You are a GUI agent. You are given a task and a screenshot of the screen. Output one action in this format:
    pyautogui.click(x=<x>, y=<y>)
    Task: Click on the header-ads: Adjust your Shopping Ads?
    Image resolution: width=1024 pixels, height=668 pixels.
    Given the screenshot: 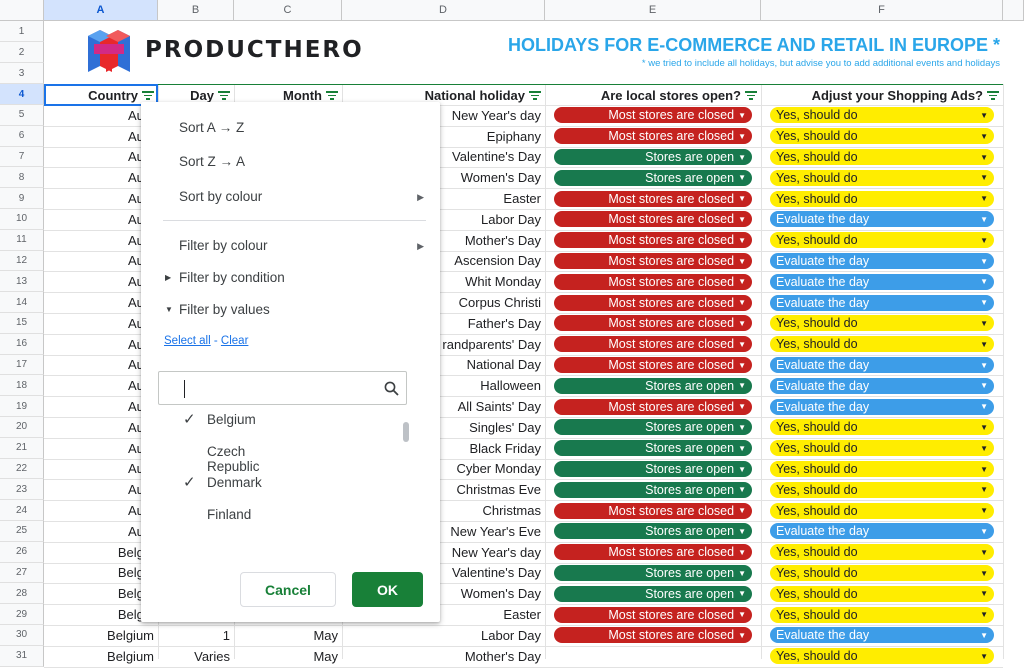 What is the action you would take?
    pyautogui.click(x=882, y=95)
    